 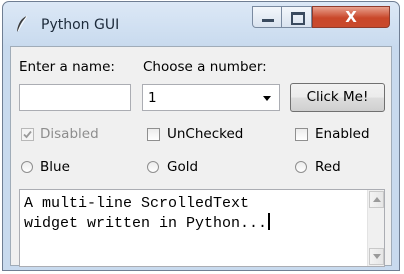 I want to click on maximize-button, so click(x=297, y=17).